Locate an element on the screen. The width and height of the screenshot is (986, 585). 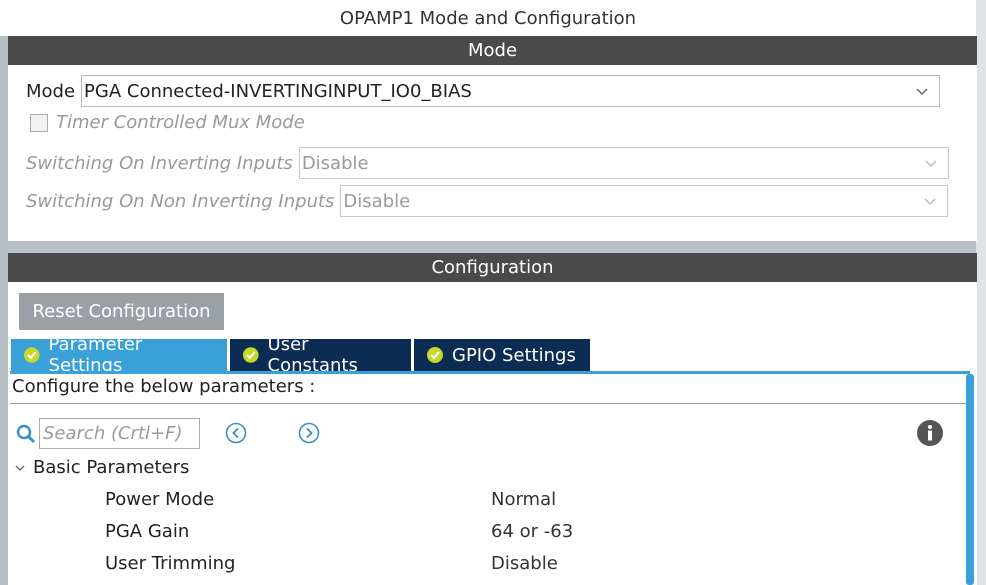
tab-parameter-settings: Parameter Settings is located at coordinates (119, 355).